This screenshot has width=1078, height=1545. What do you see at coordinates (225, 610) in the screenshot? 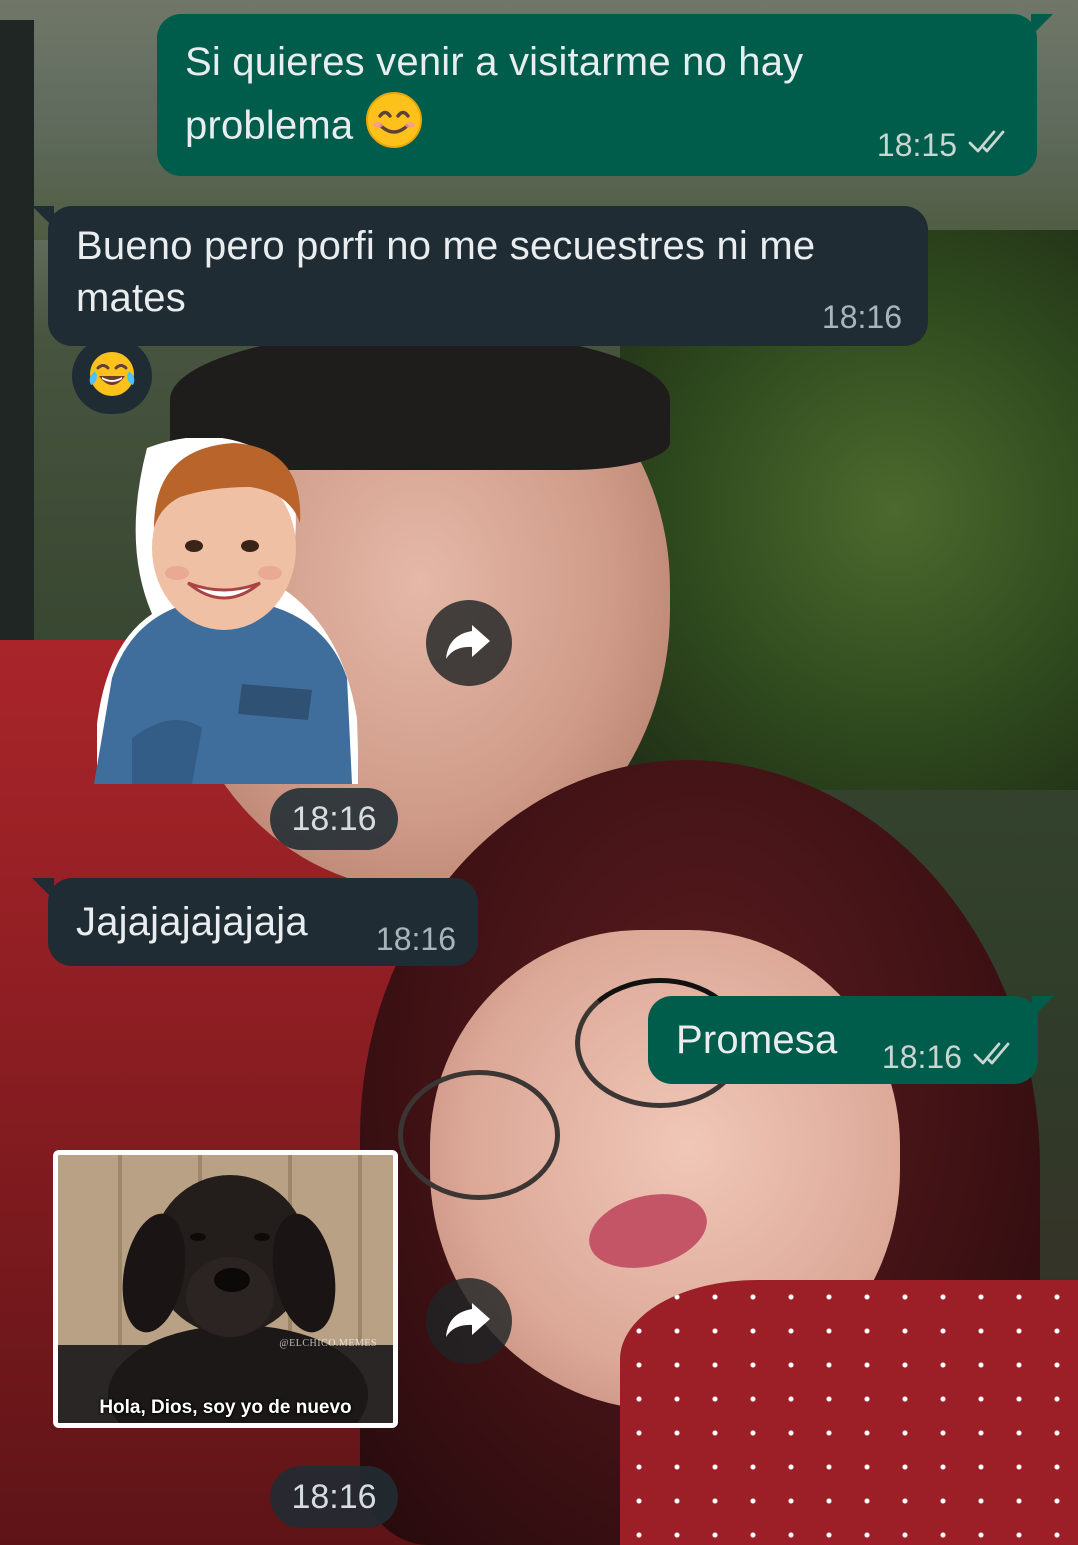
I see `smiling-boy-sticker` at bounding box center [225, 610].